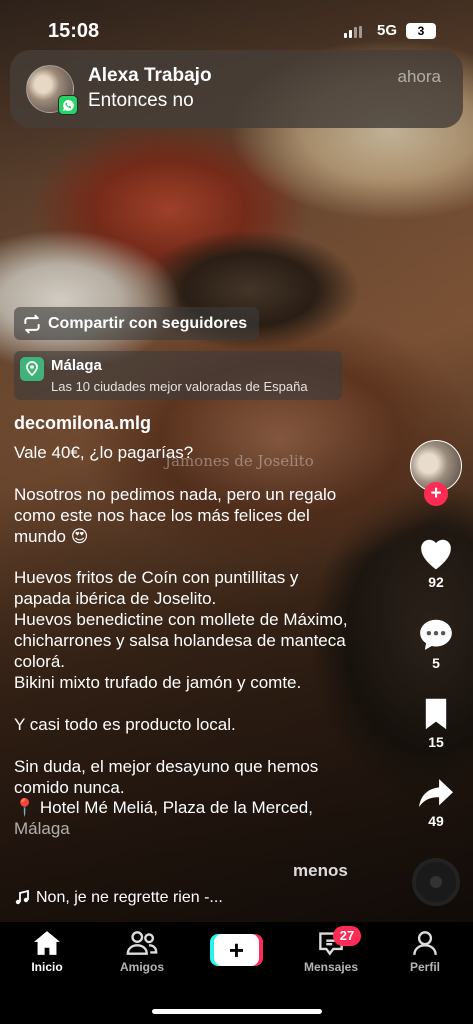  I want to click on save-button: 15, so click(436, 723).